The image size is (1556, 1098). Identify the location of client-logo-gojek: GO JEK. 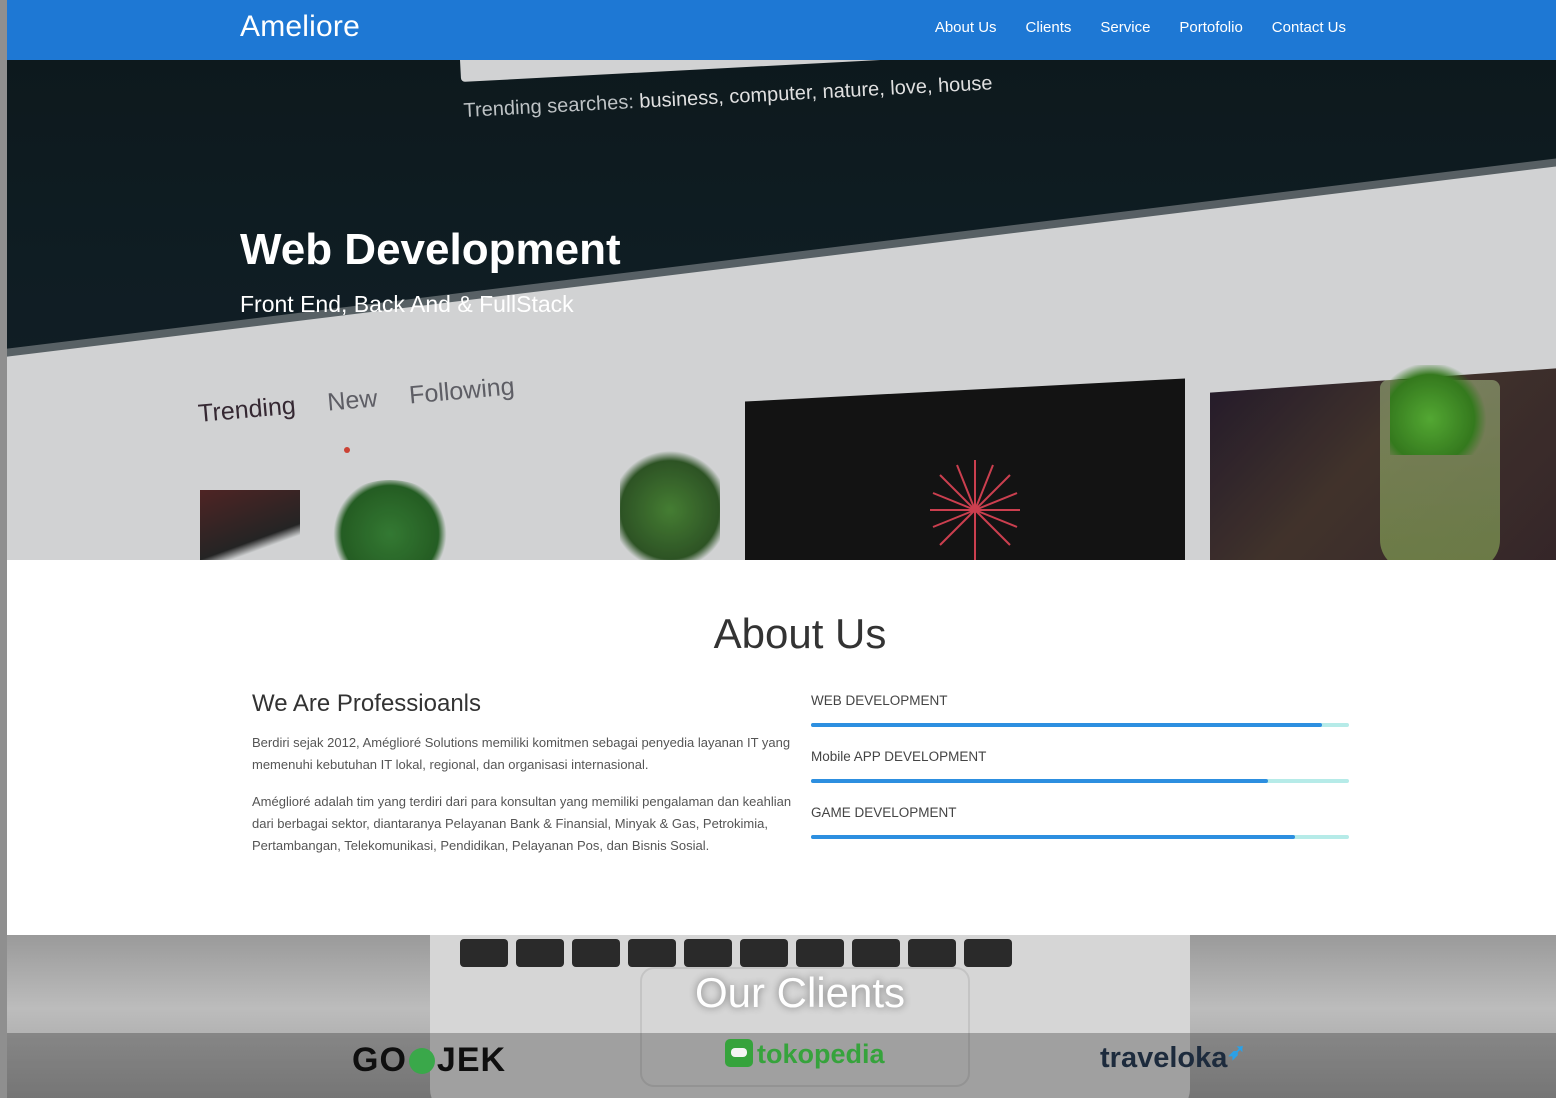
(429, 1060).